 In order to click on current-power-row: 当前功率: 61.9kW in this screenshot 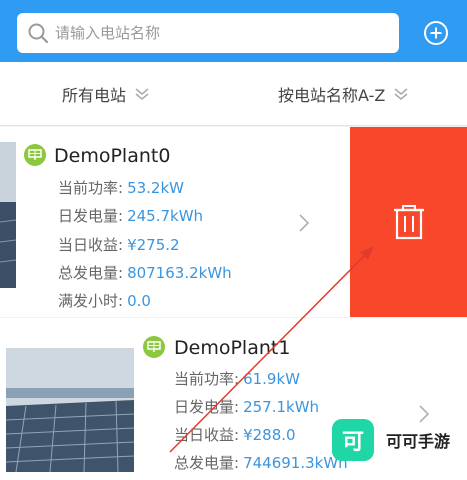, I will do `click(237, 378)`.